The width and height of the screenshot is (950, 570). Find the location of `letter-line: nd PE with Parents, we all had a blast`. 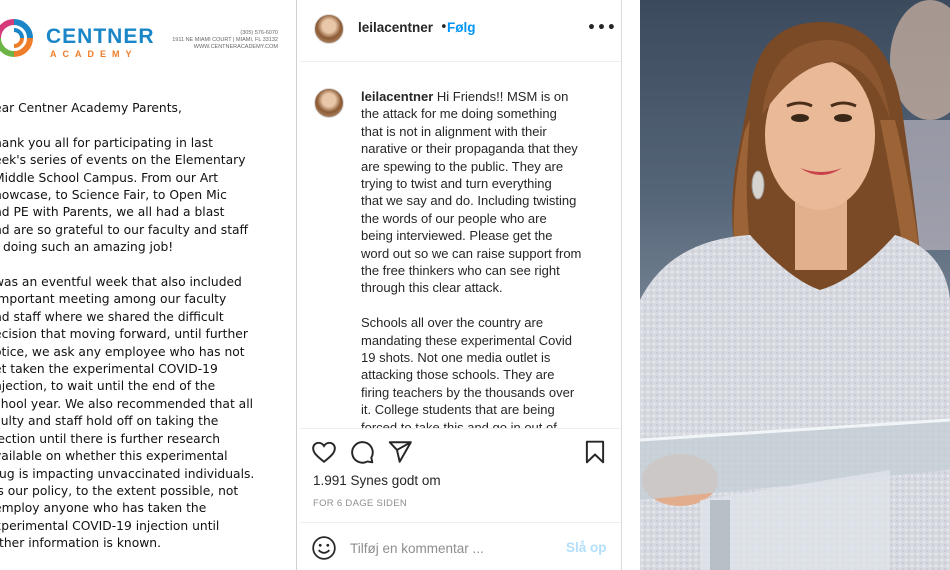

letter-line: nd PE with Parents, we all had a blast is located at coordinates (112, 212).